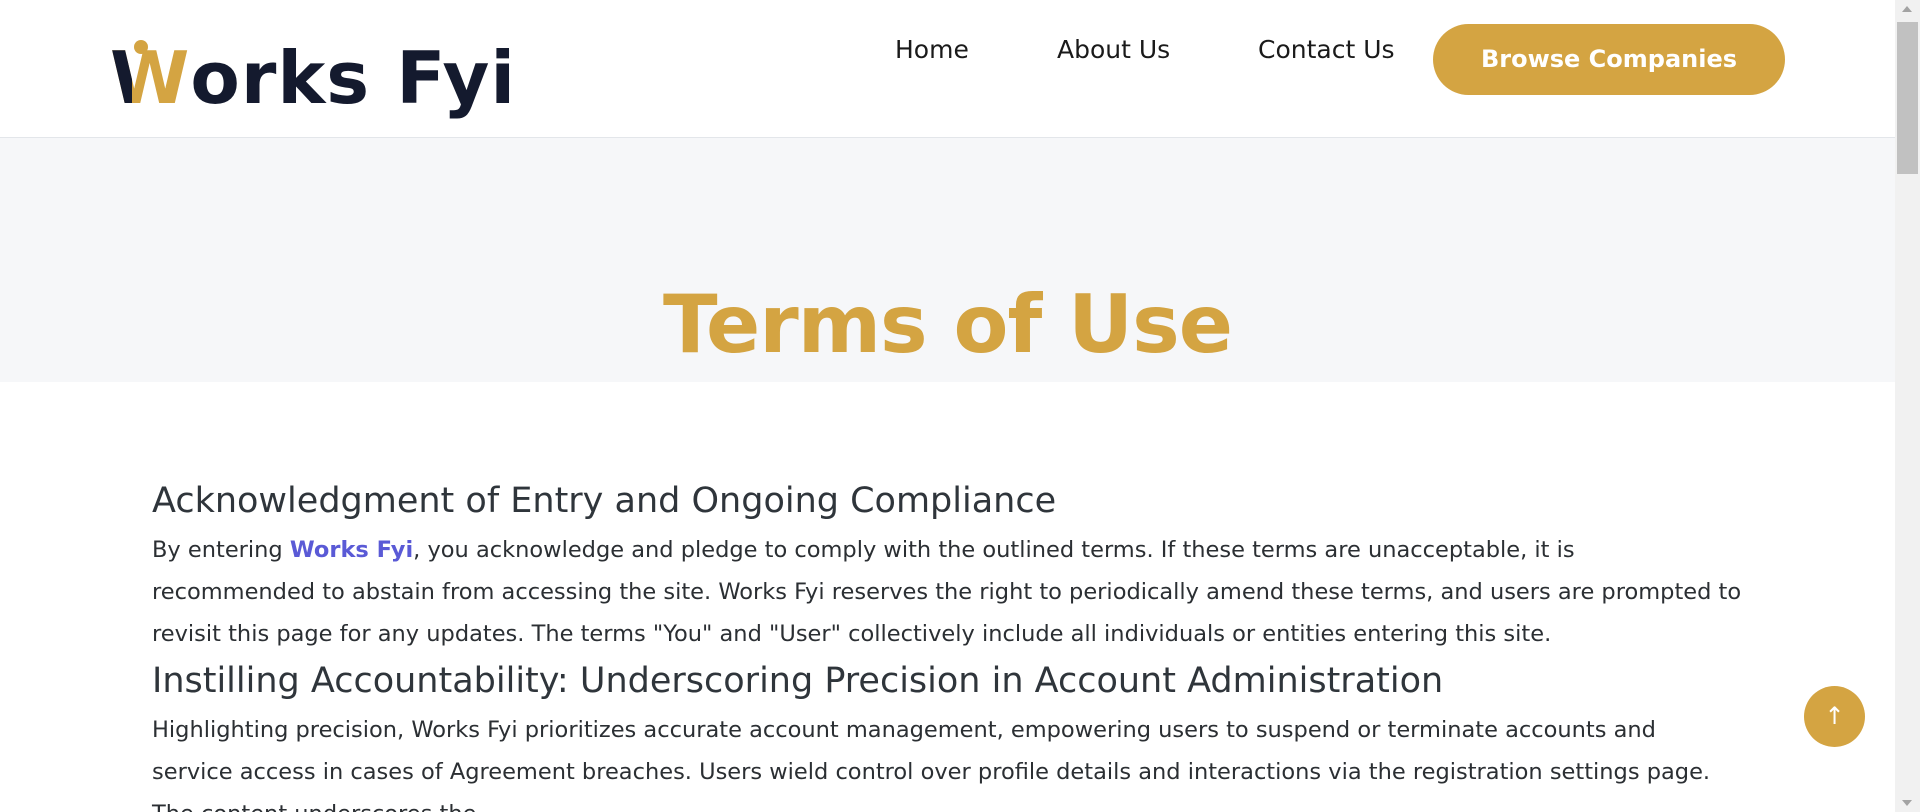 This screenshot has width=1920, height=812. I want to click on site-logo: WWorks Fyi, so click(313, 68).